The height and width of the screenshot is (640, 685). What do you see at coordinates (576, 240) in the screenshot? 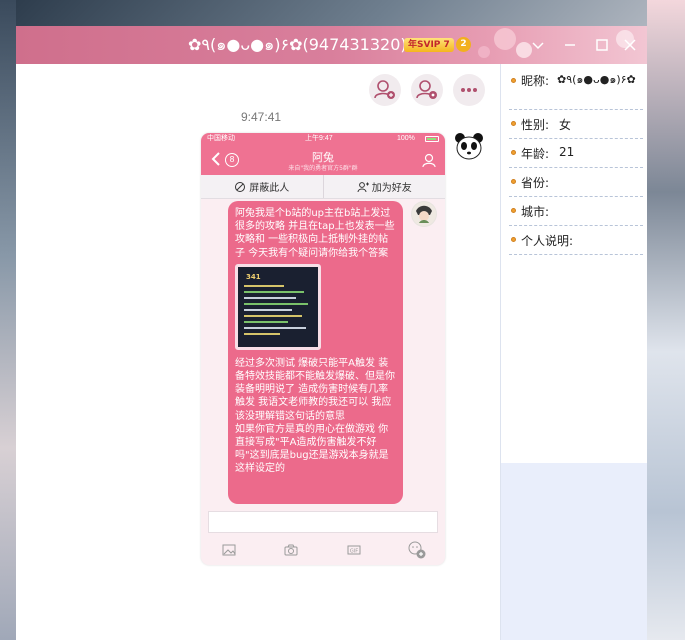
I see `profile-bio-row: 个人说明:` at bounding box center [576, 240].